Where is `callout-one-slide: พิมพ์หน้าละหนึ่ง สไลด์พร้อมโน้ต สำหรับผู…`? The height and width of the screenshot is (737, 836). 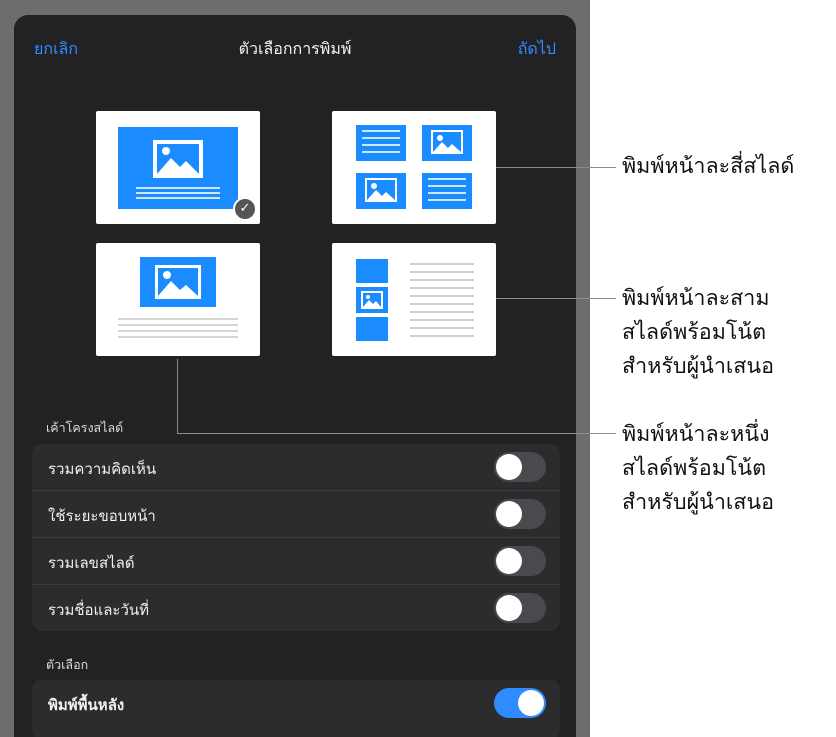
callout-one-slide: พิมพ์หน้าละหนึ่ง สไลด์พร้อมโน้ต สำหรับผู… is located at coordinates (698, 468).